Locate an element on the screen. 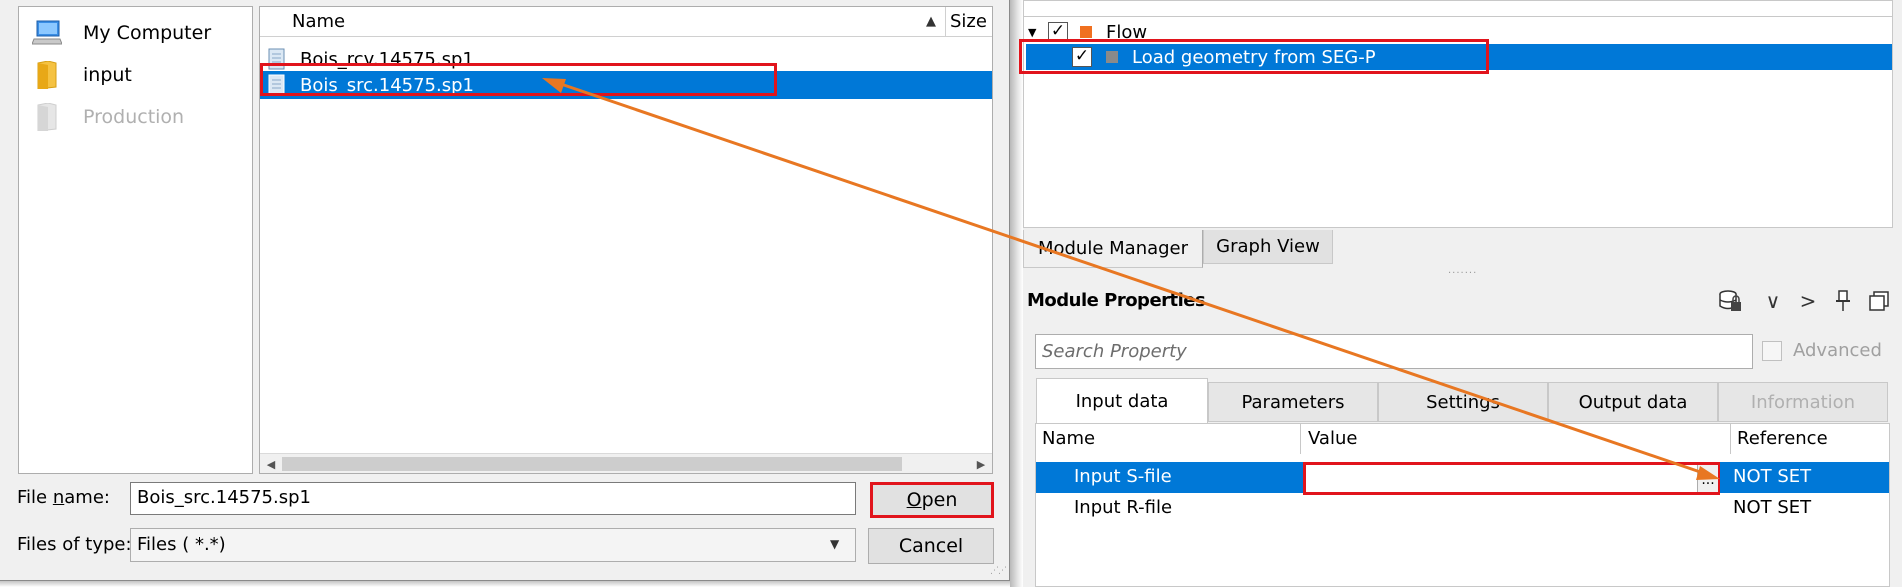 The width and height of the screenshot is (1902, 587). resize-grip-icon: ⋰⋰ is located at coordinates (998, 572).